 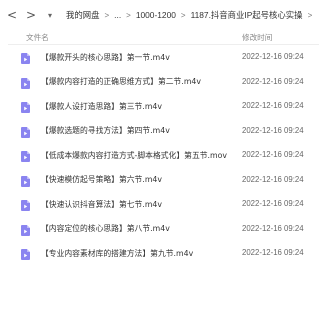 I want to click on file-name: 【专业内容素材库的搭建方法】第九节.m4v, so click(x=117, y=253).